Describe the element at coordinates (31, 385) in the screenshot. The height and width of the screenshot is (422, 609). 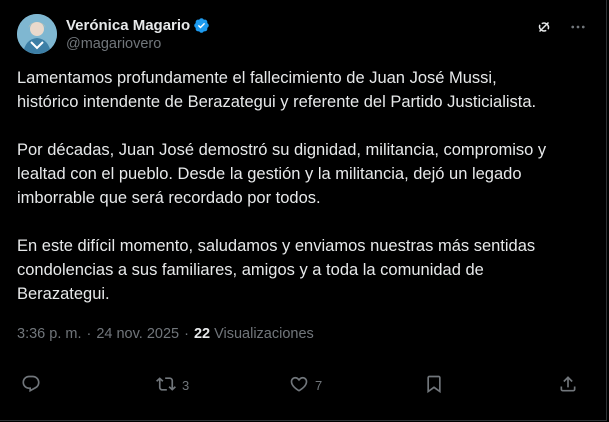
I see `reply-icon` at that location.